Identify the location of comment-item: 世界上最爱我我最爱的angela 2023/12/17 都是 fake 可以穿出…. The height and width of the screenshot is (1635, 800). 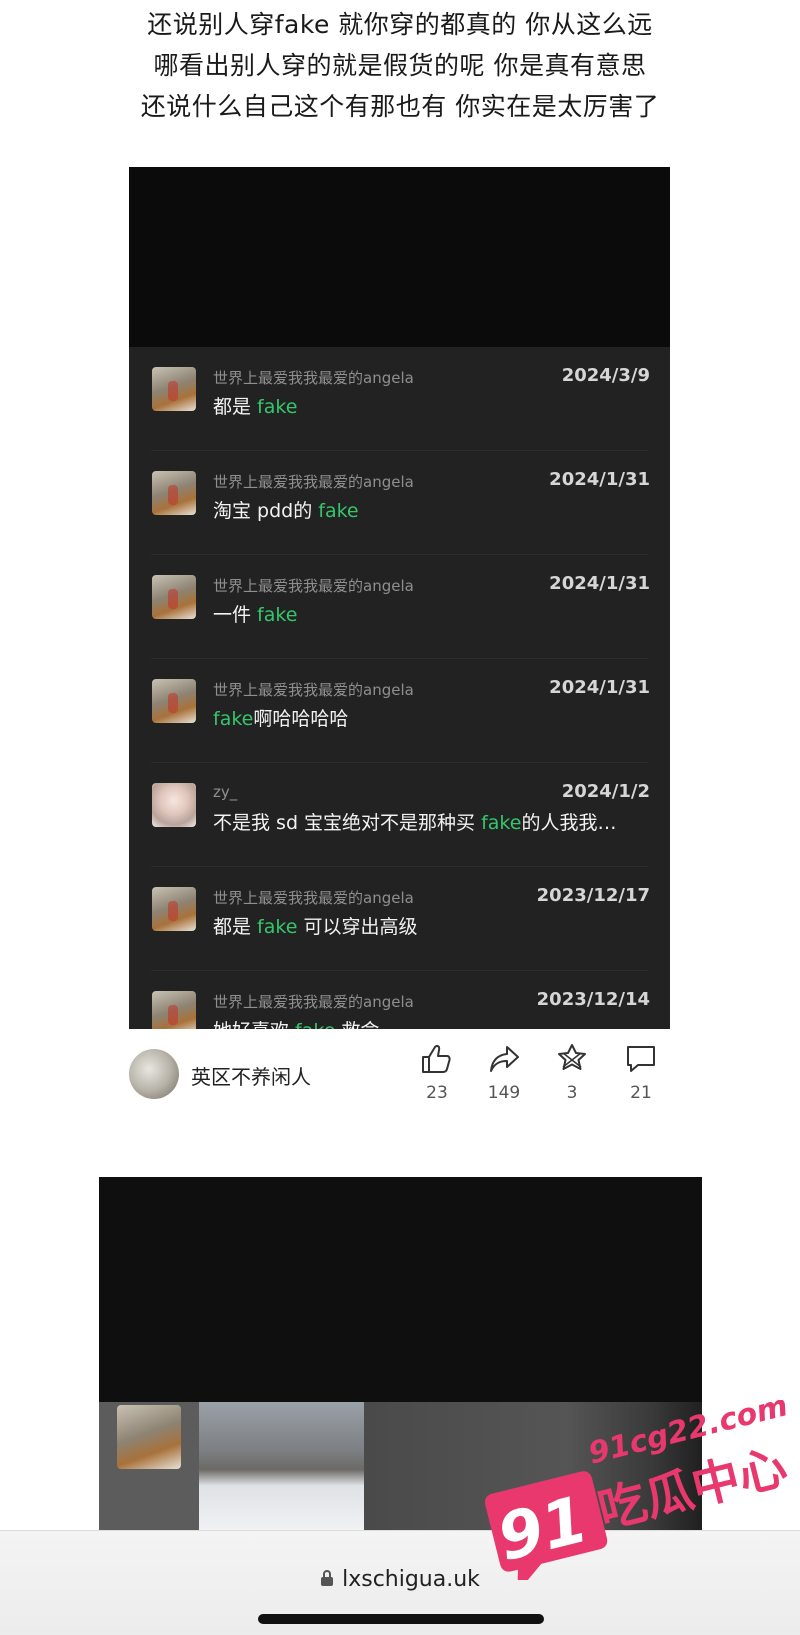
(399, 919).